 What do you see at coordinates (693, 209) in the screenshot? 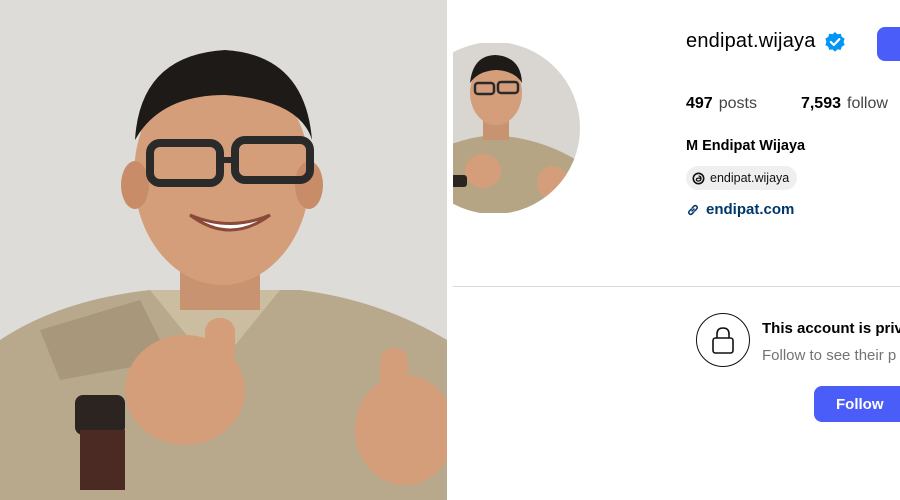
I see `link-icon` at bounding box center [693, 209].